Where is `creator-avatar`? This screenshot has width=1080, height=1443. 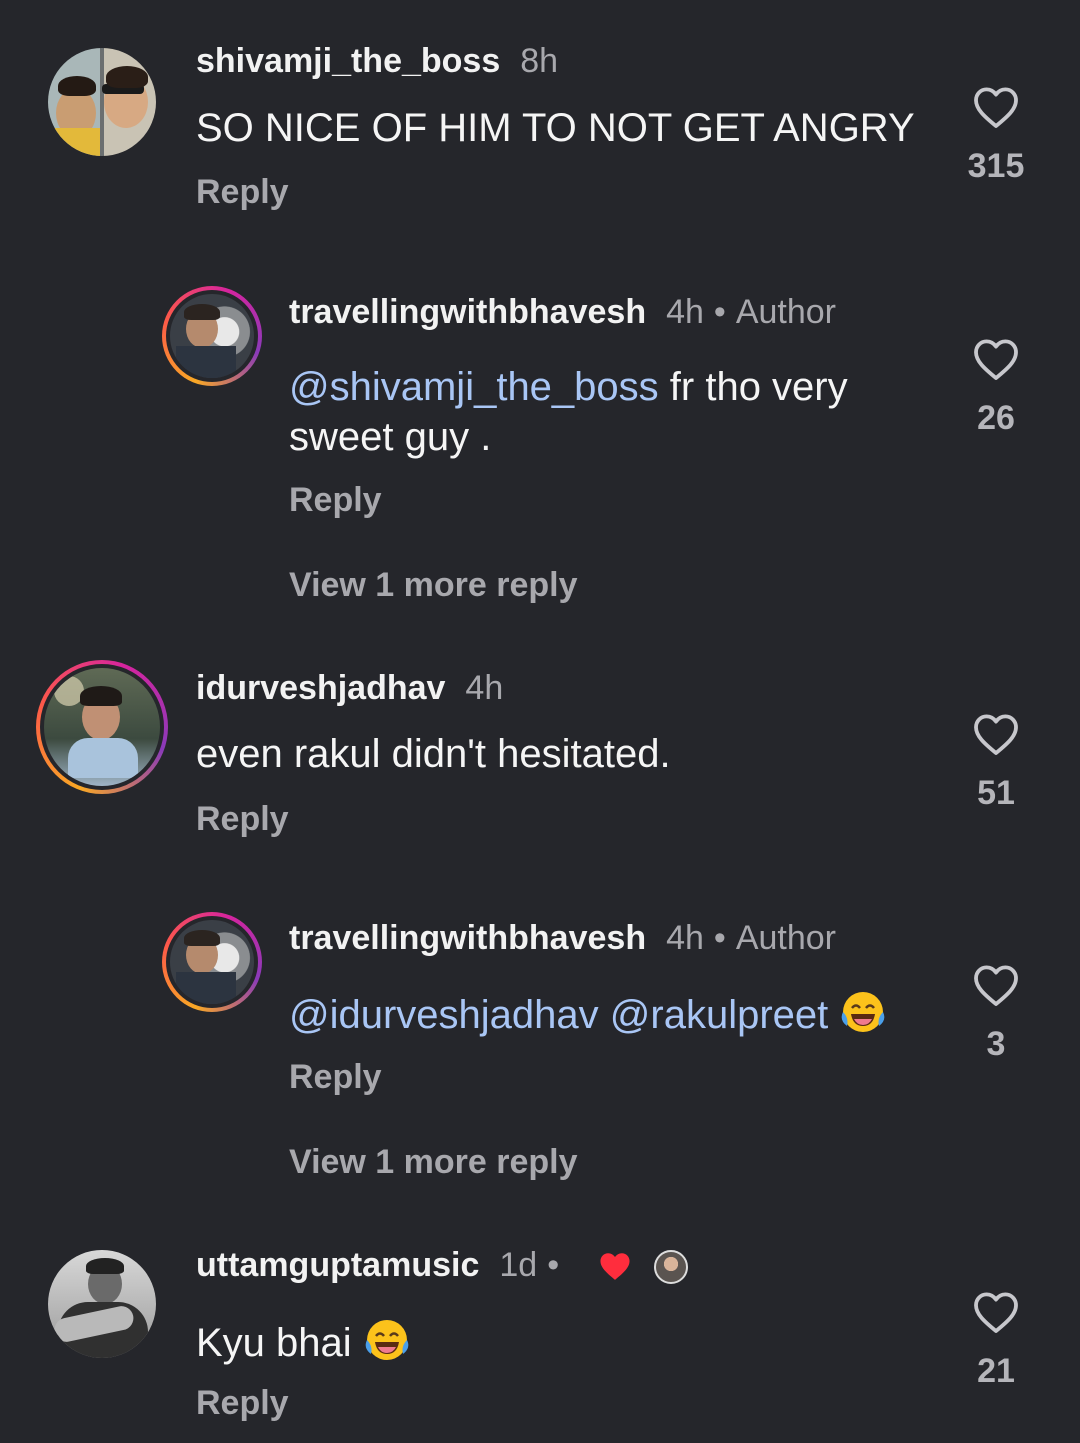 creator-avatar is located at coordinates (671, 1267).